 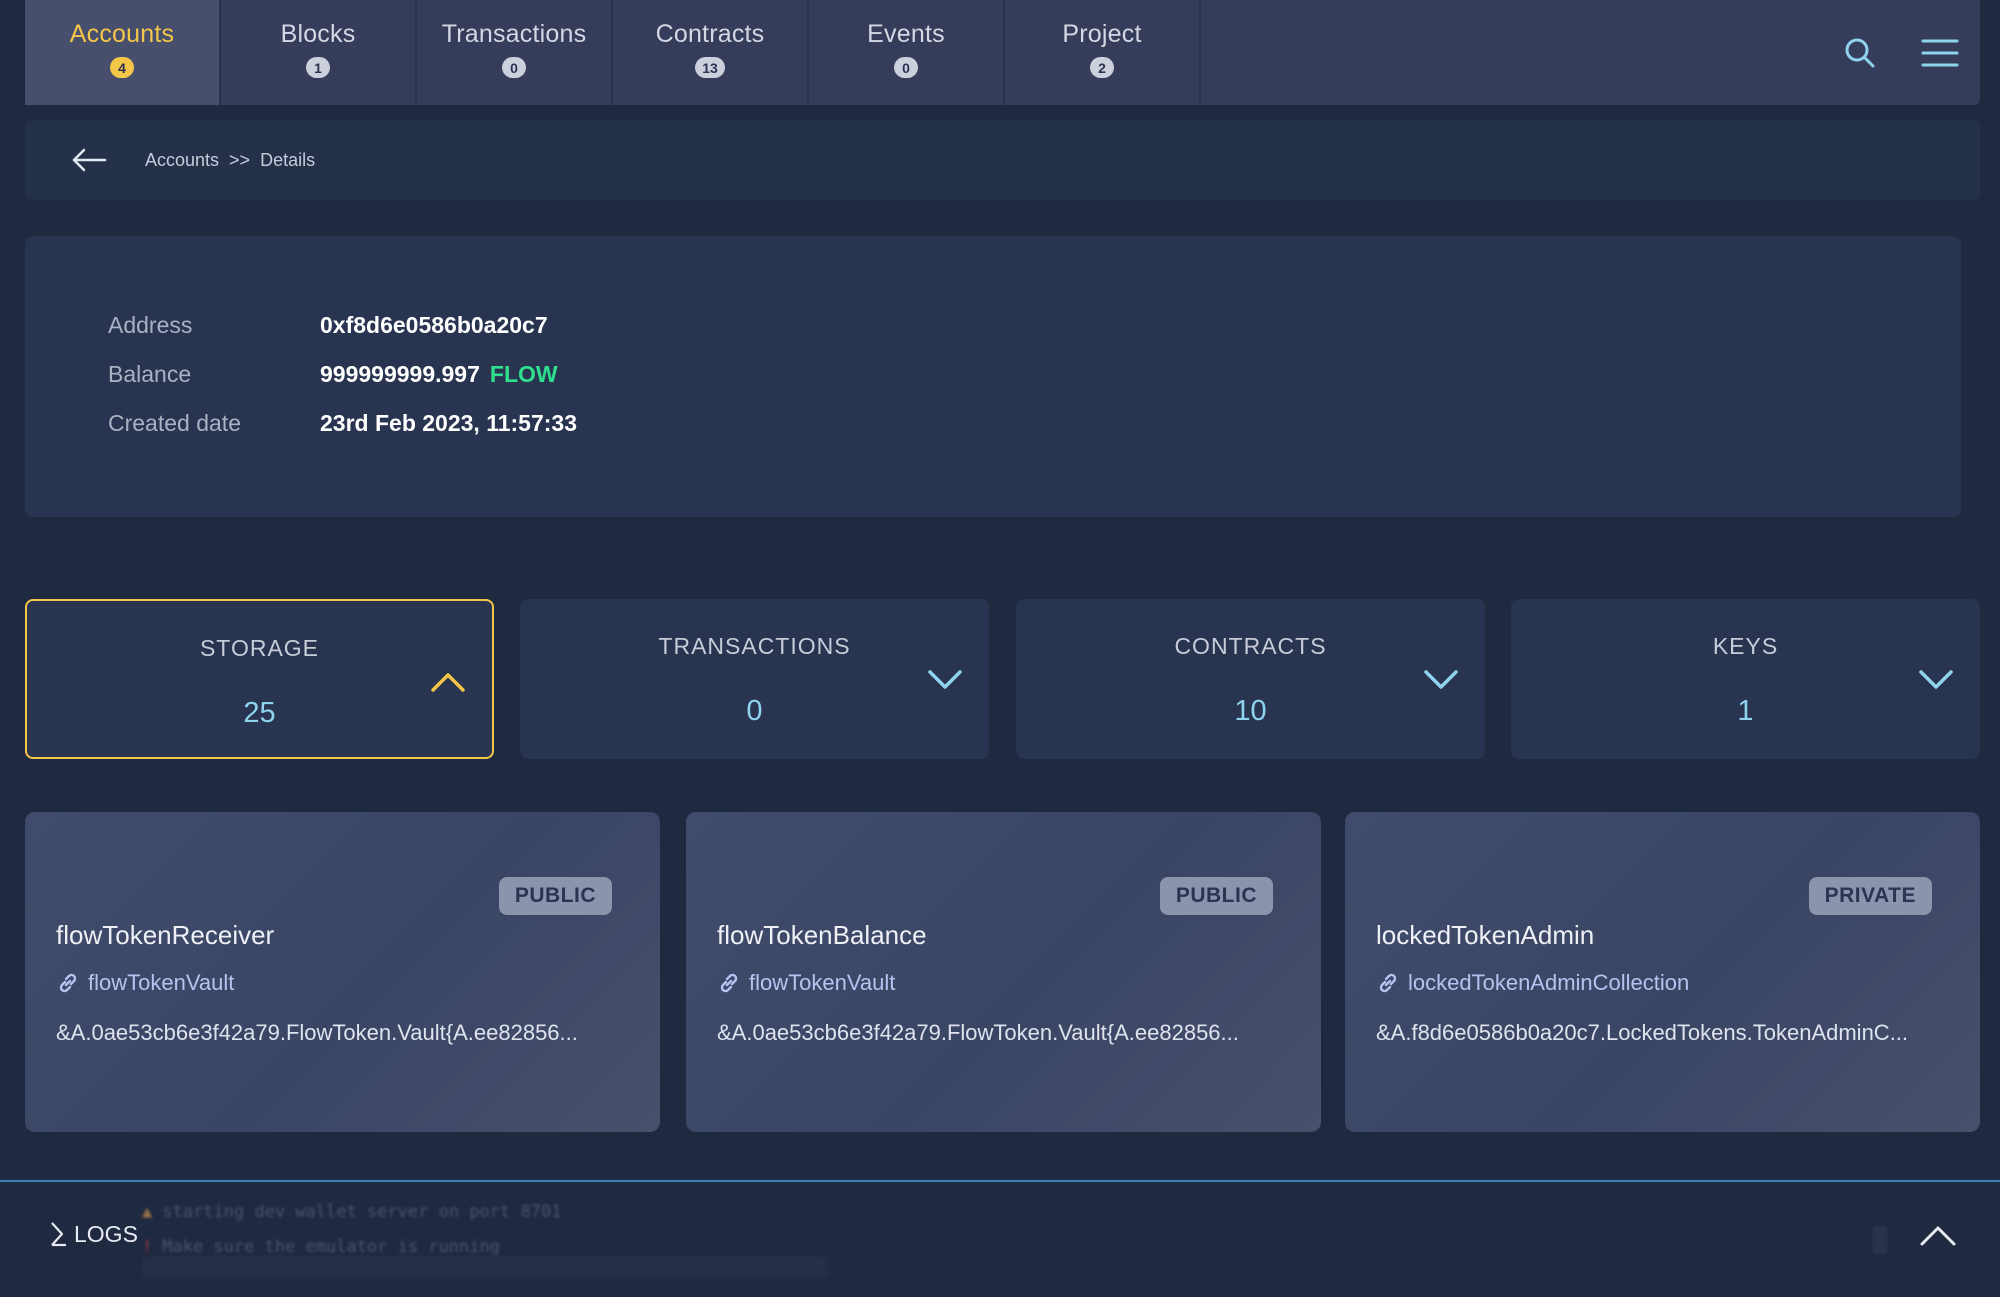 I want to click on address-row: Address 0xf8d6e0586b0a20c7, so click(x=328, y=325).